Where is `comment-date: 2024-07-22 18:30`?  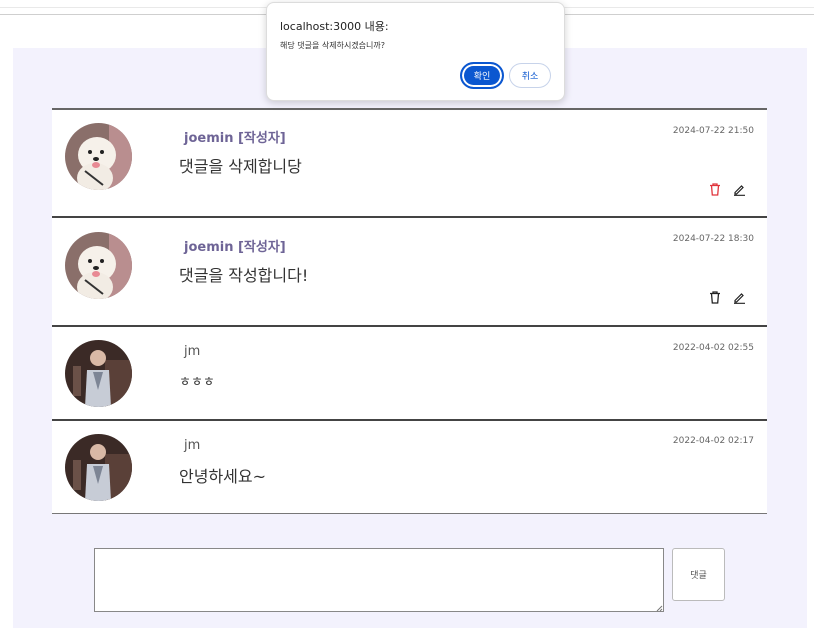
comment-date: 2024-07-22 18:30 is located at coordinates (713, 239).